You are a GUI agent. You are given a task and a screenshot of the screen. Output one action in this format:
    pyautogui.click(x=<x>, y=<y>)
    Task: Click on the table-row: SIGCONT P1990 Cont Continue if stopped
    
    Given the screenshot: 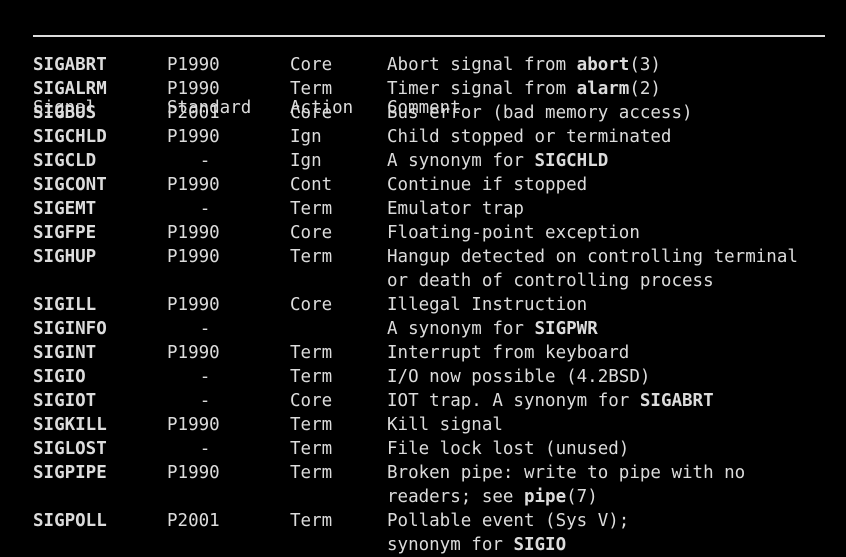 What is the action you would take?
    pyautogui.click(x=423, y=185)
    